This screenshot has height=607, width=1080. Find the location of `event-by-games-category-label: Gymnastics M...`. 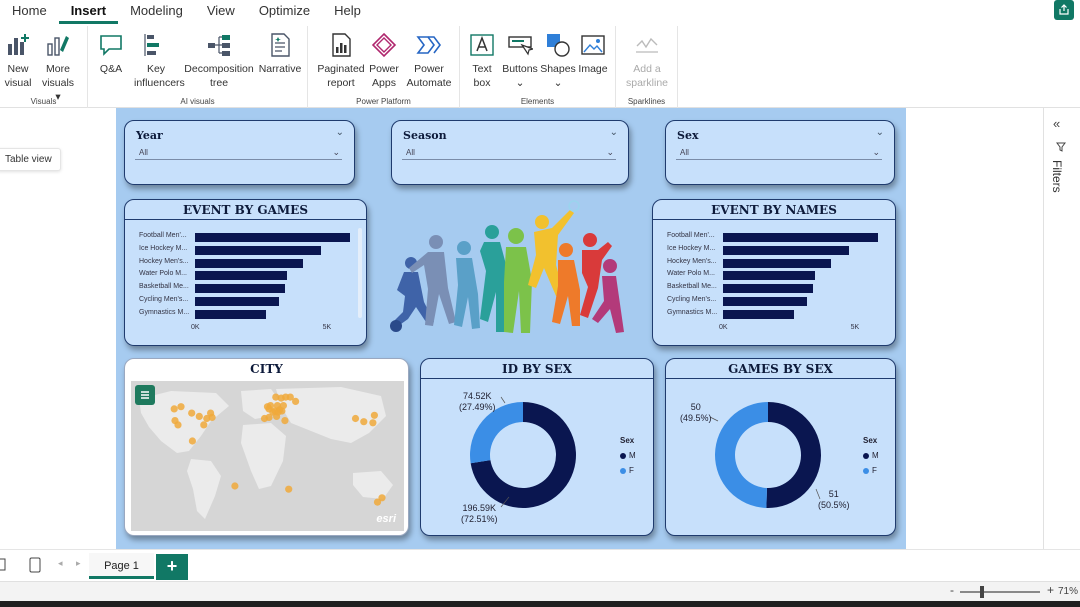

event-by-games-category-label: Gymnastics M... is located at coordinates (164, 312).